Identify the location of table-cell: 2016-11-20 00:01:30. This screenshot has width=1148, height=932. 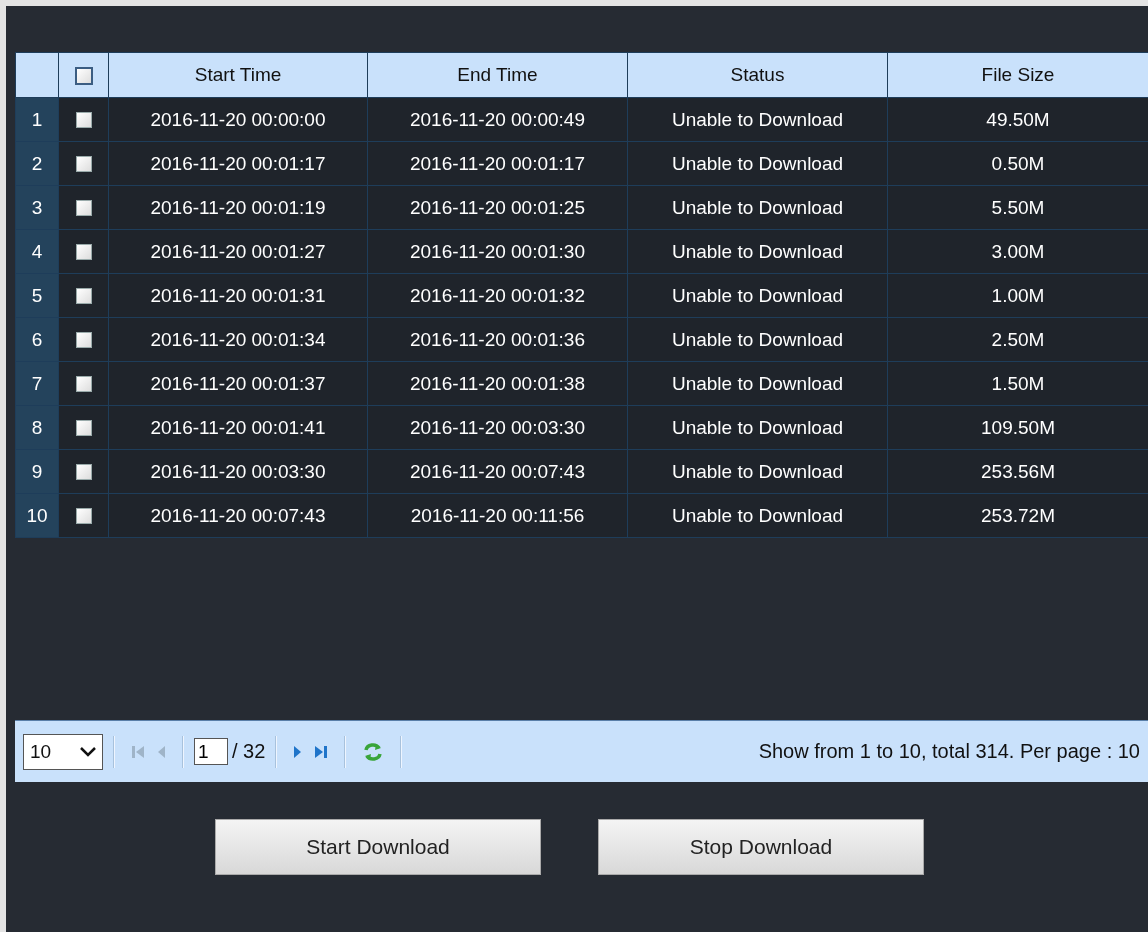
(497, 251).